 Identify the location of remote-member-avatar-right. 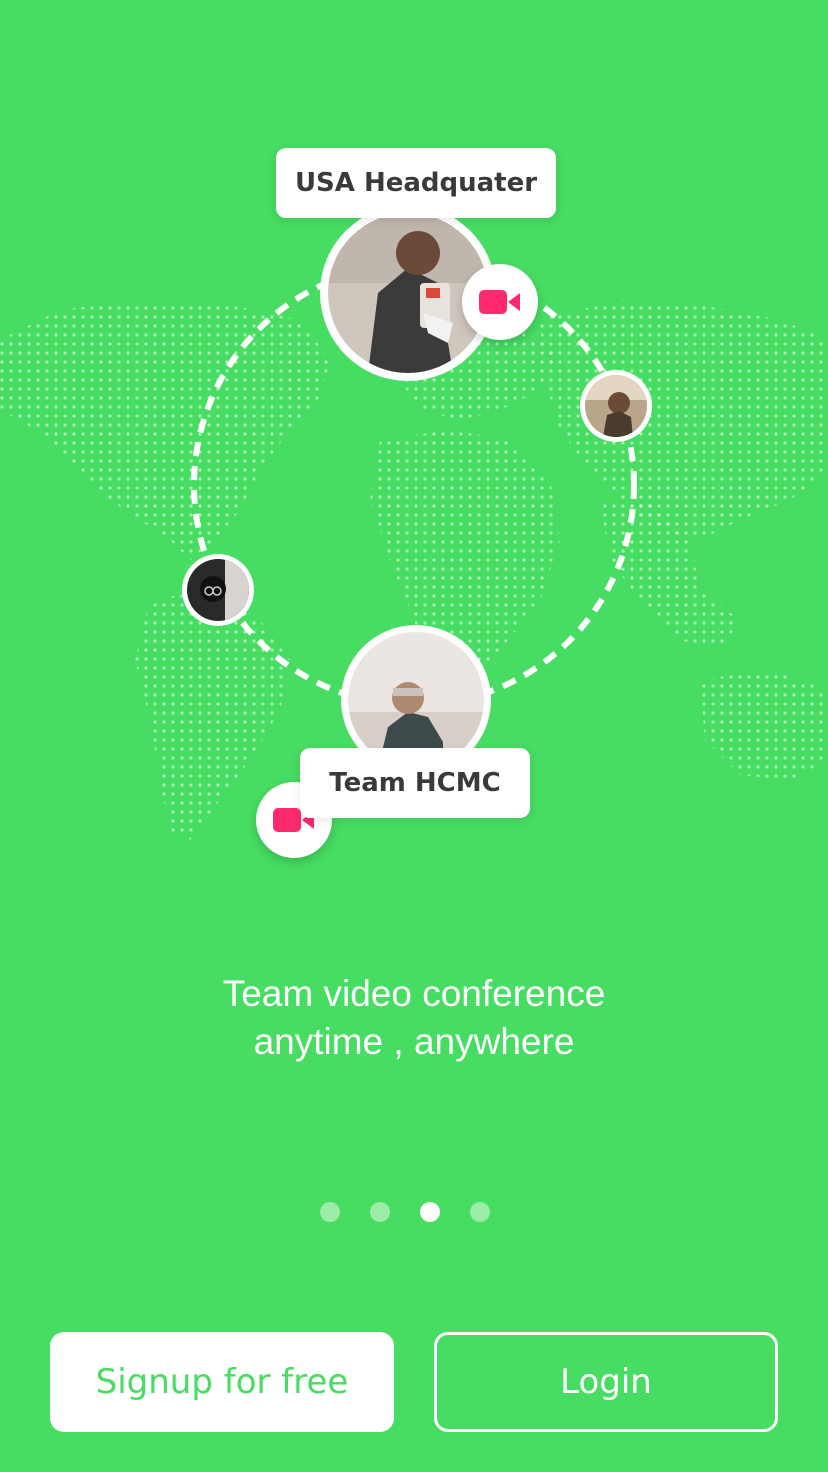
(616, 406).